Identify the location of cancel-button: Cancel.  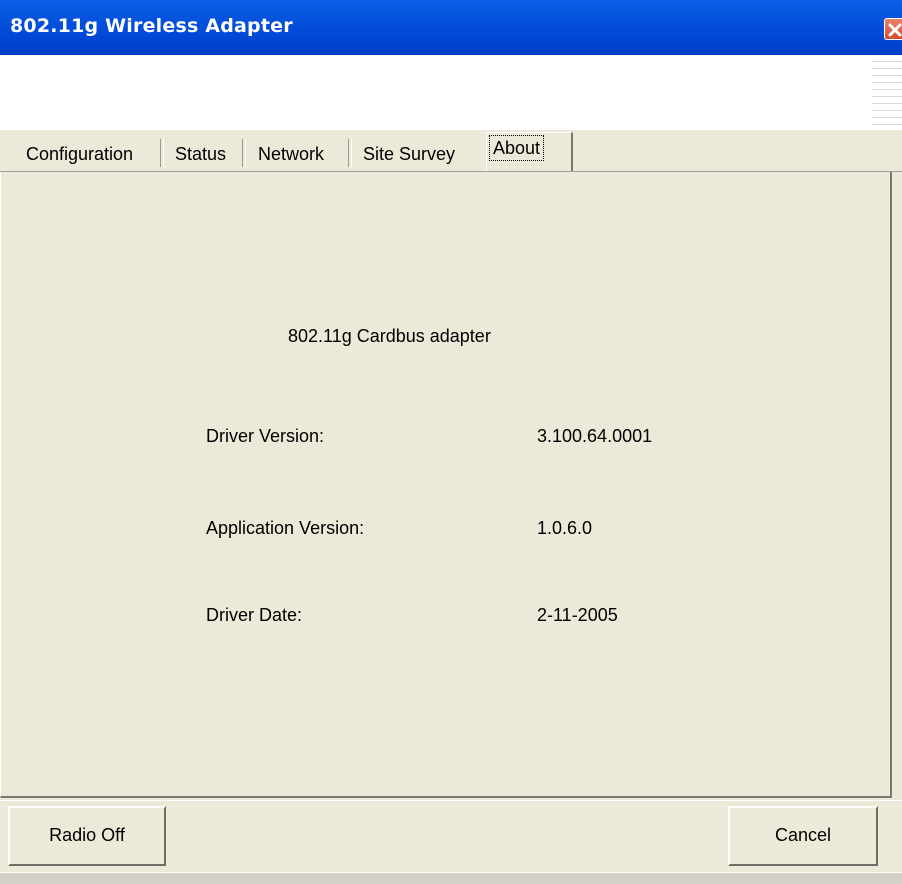
(803, 836).